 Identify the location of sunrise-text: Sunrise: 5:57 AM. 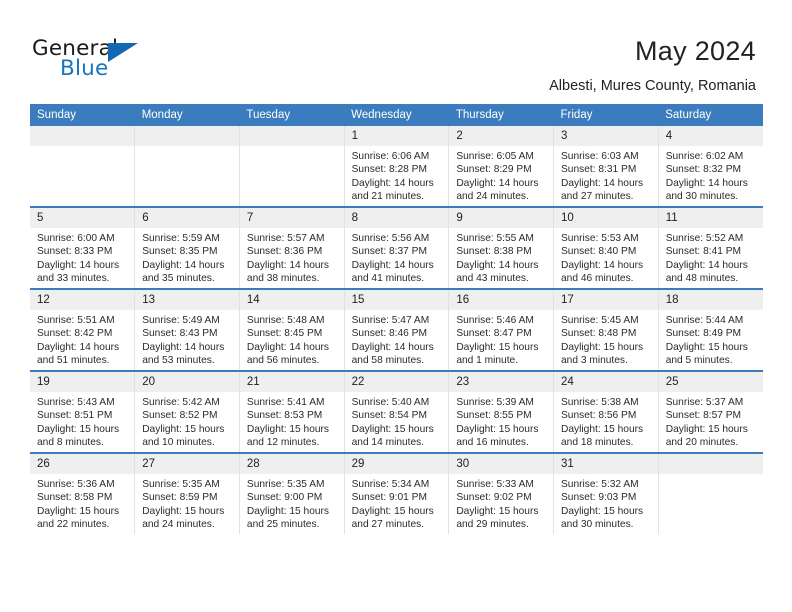
(285, 238).